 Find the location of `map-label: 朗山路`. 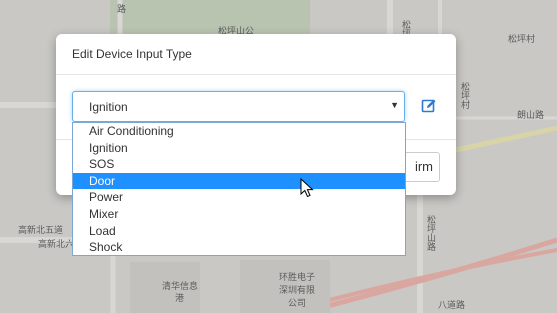

map-label: 朗山路 is located at coordinates (531, 116).